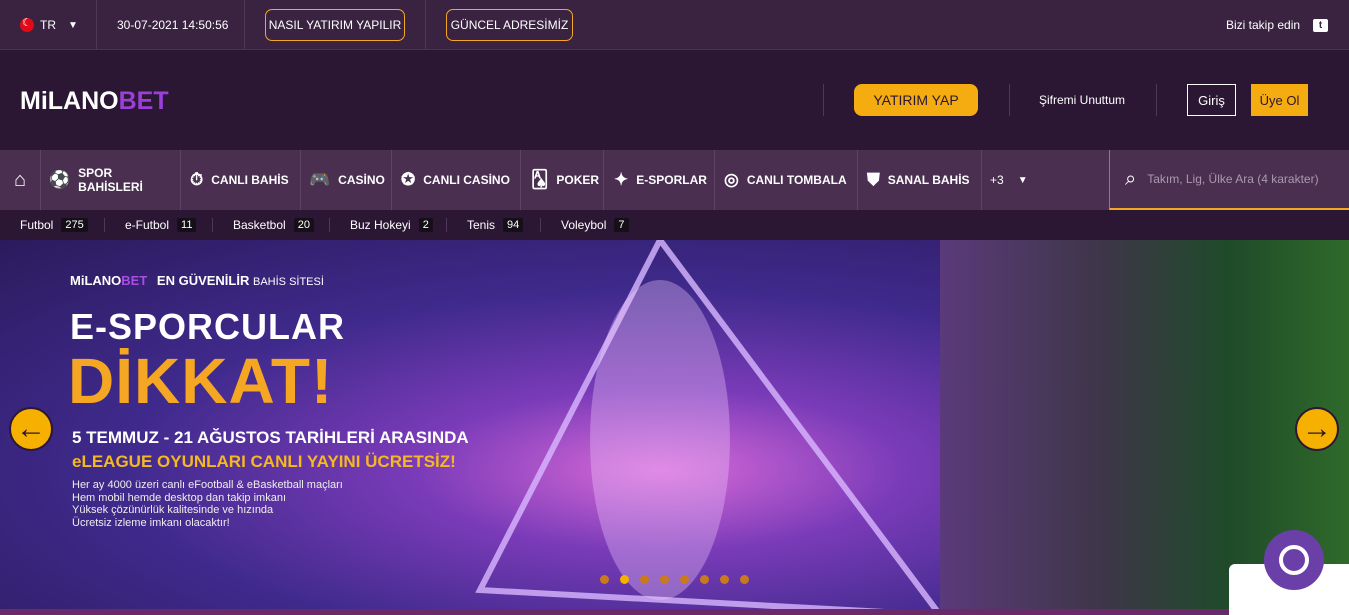  I want to click on nav-label: CANLI TOMBALA, so click(796, 180).